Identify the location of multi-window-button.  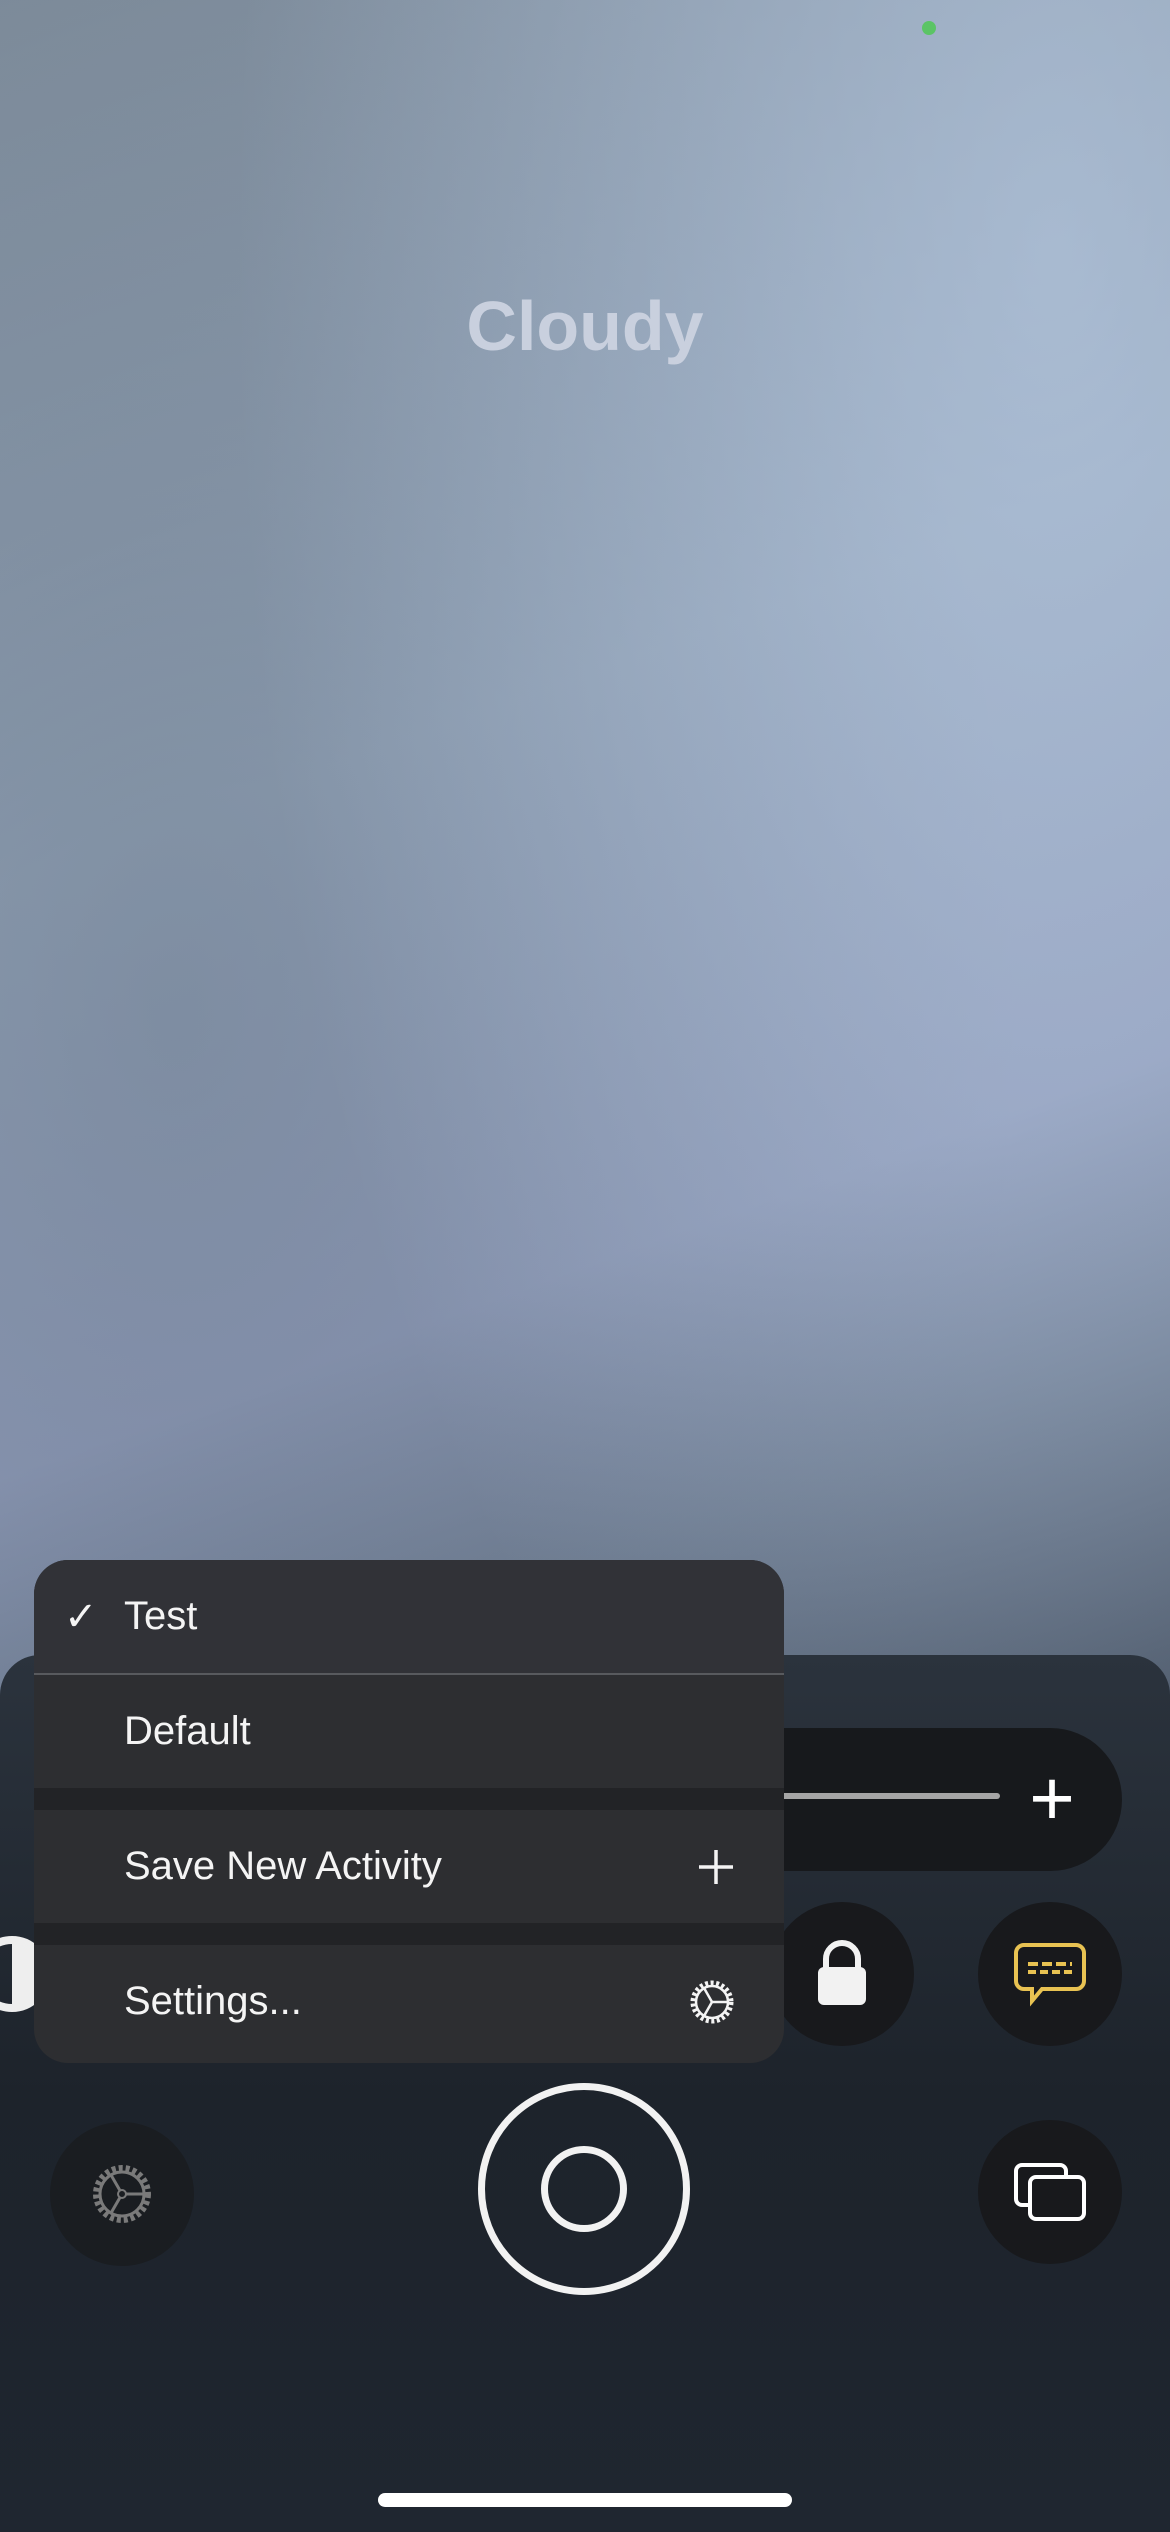
(1050, 2192).